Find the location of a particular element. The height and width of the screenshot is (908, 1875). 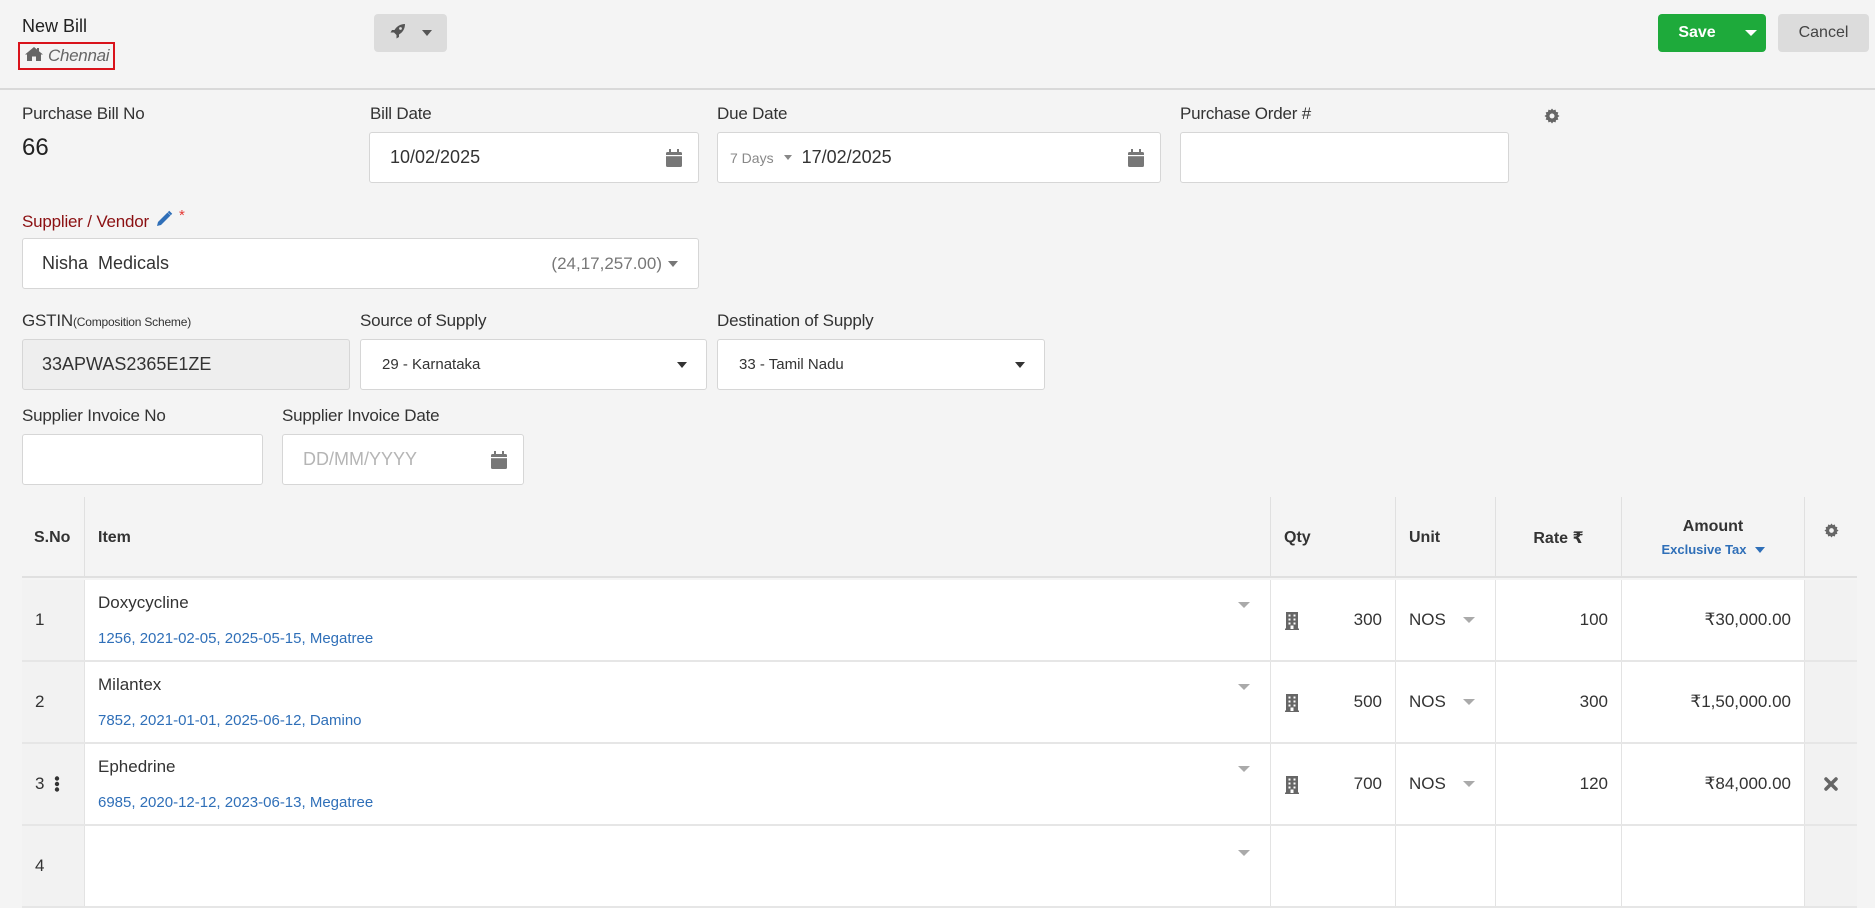

row-drag-handle-icon is located at coordinates (57, 784).